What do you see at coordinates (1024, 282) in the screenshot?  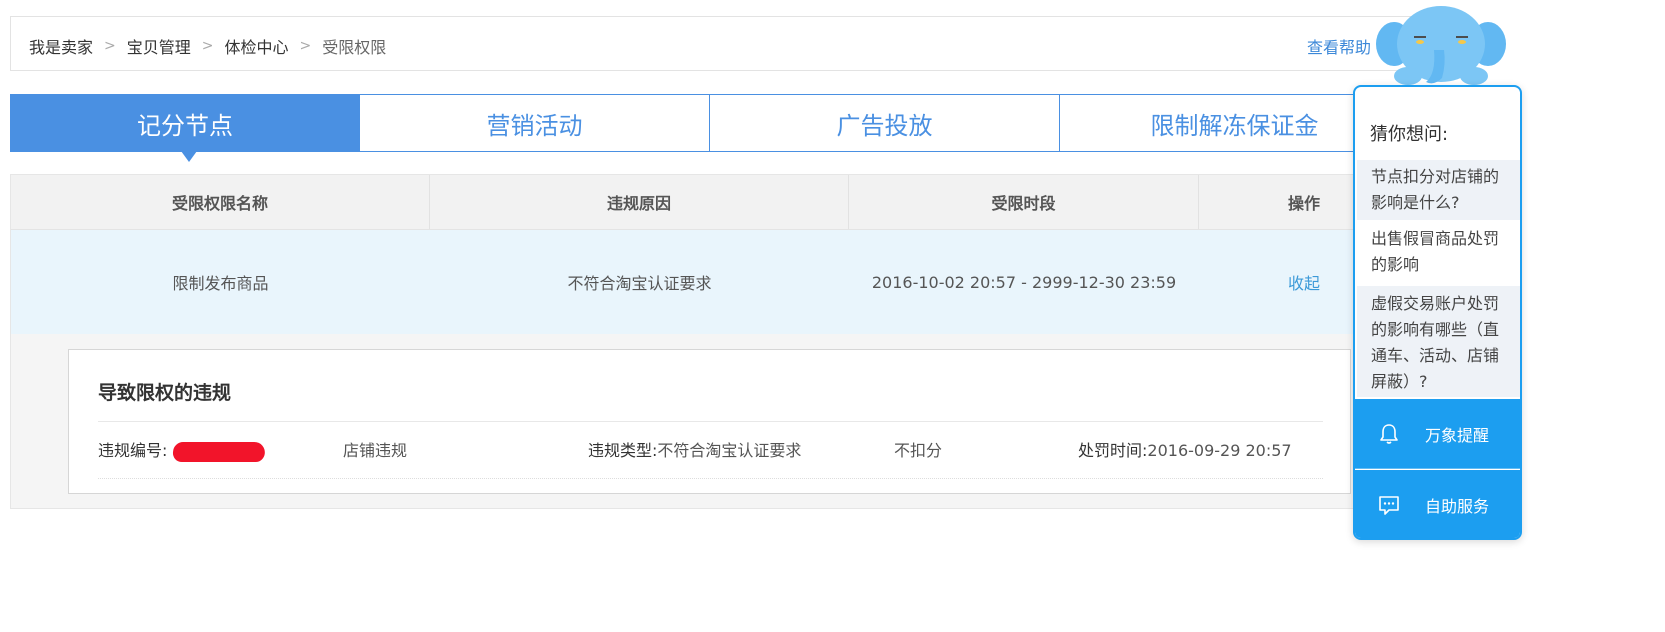 I see `cell-period: 2016-10-02 20:57 - 2999-12-30 23:59` at bounding box center [1024, 282].